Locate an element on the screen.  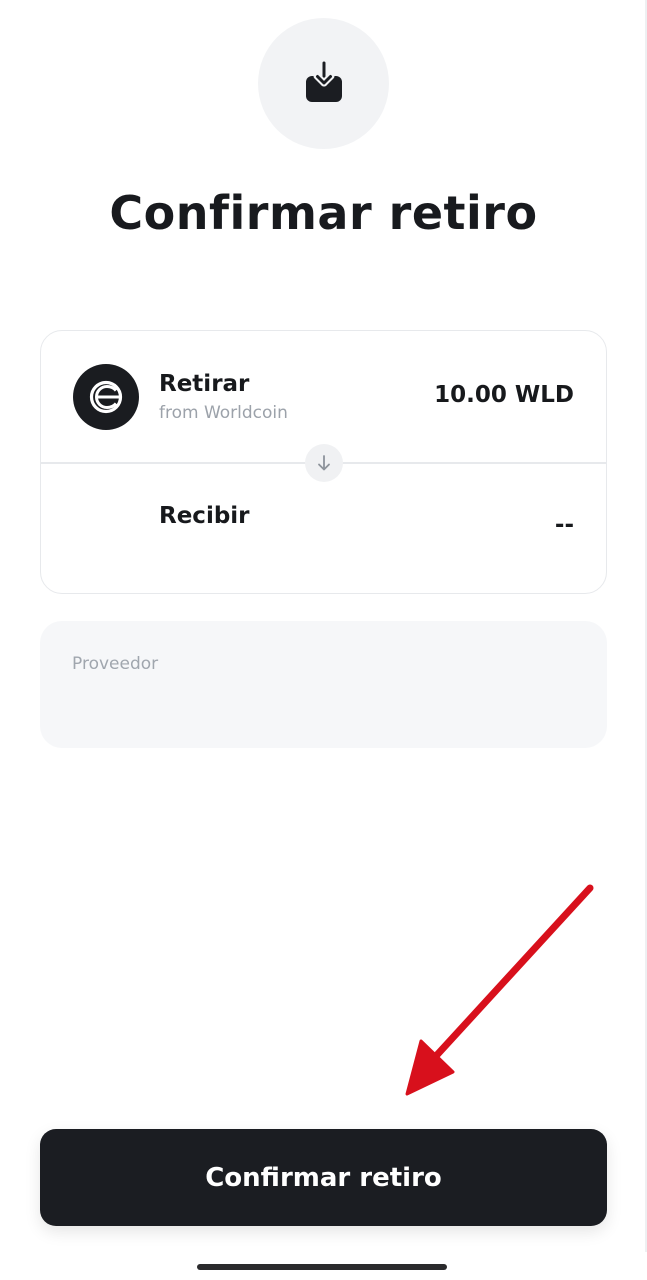
withdraw-source-subtitle: from Worldcoin is located at coordinates (223, 413).